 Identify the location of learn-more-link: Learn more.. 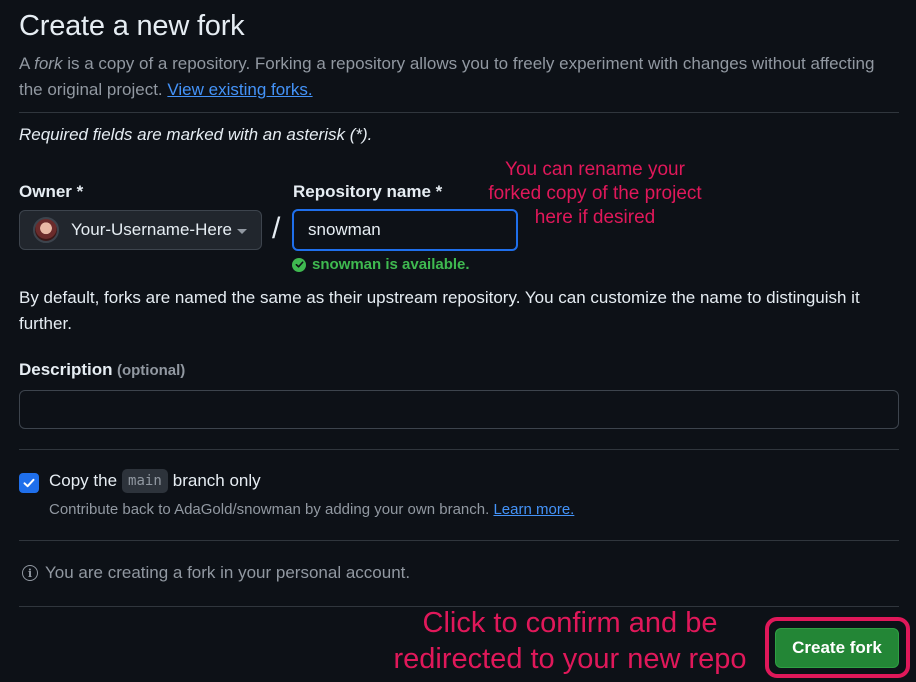
(533, 509).